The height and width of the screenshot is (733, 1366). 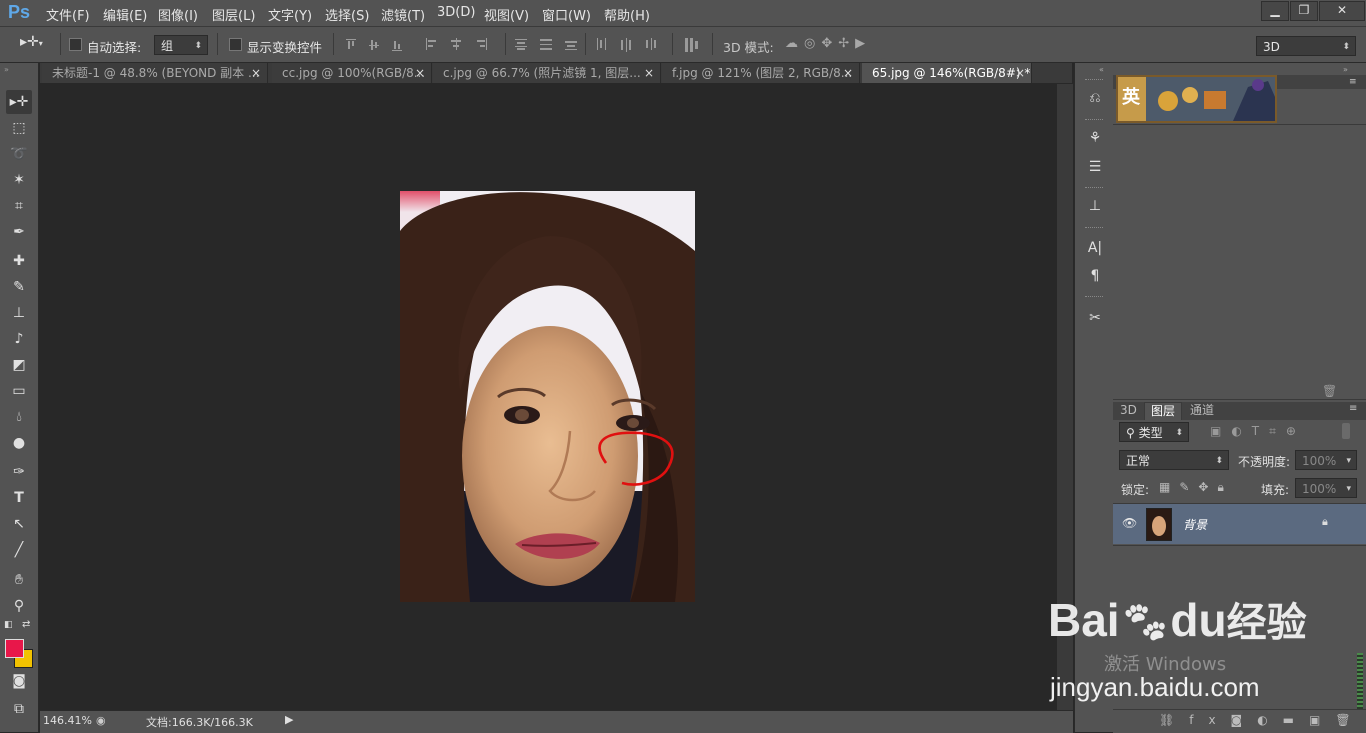 I want to click on menu-type: 文字(Y), so click(x=290, y=14).